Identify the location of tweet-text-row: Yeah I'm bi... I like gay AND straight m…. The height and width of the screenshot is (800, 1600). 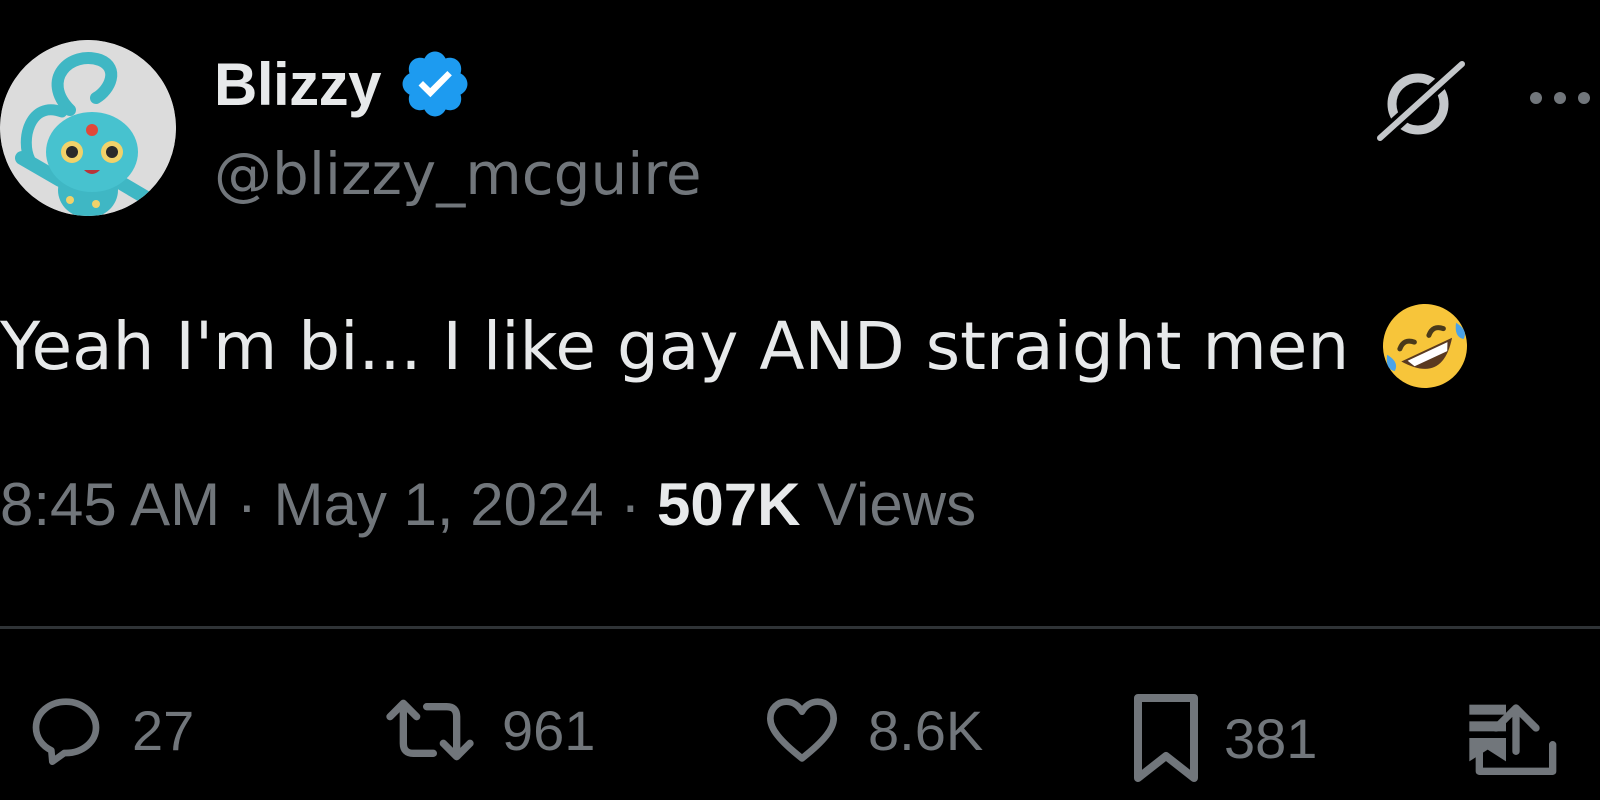
(736, 346).